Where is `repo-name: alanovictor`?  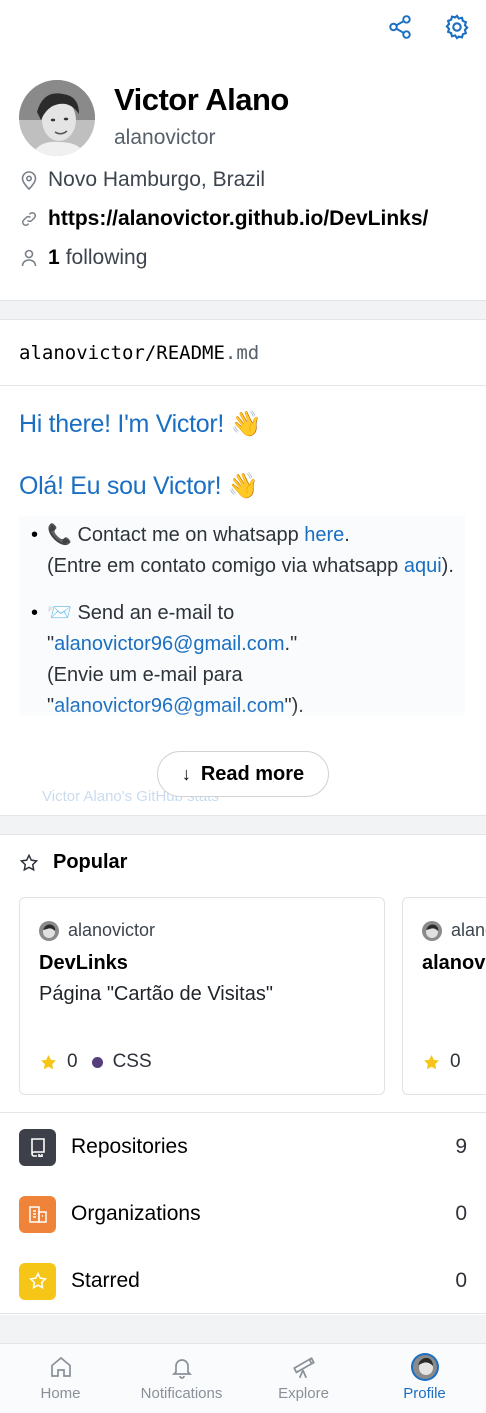
repo-name: alanovictor is located at coordinates (454, 963).